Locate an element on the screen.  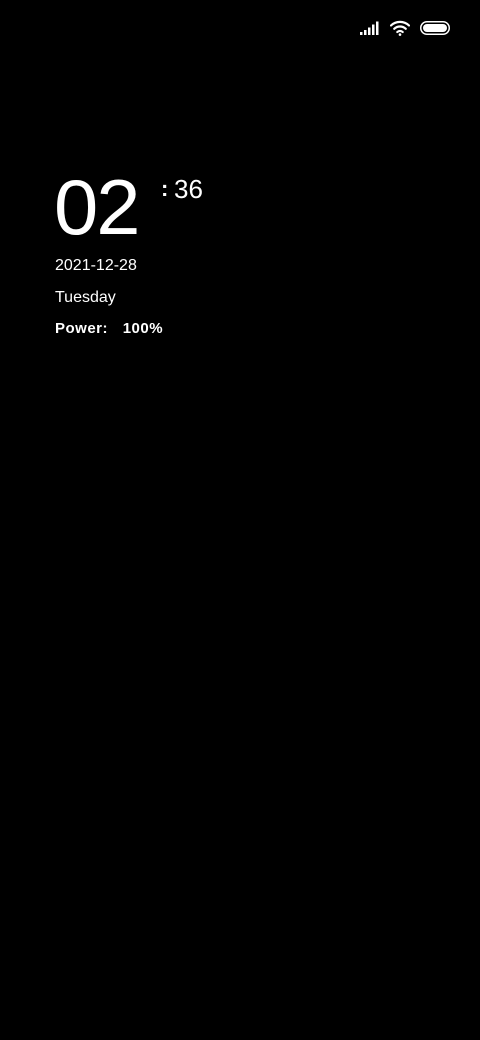
battery-fill is located at coordinates (435, 28).